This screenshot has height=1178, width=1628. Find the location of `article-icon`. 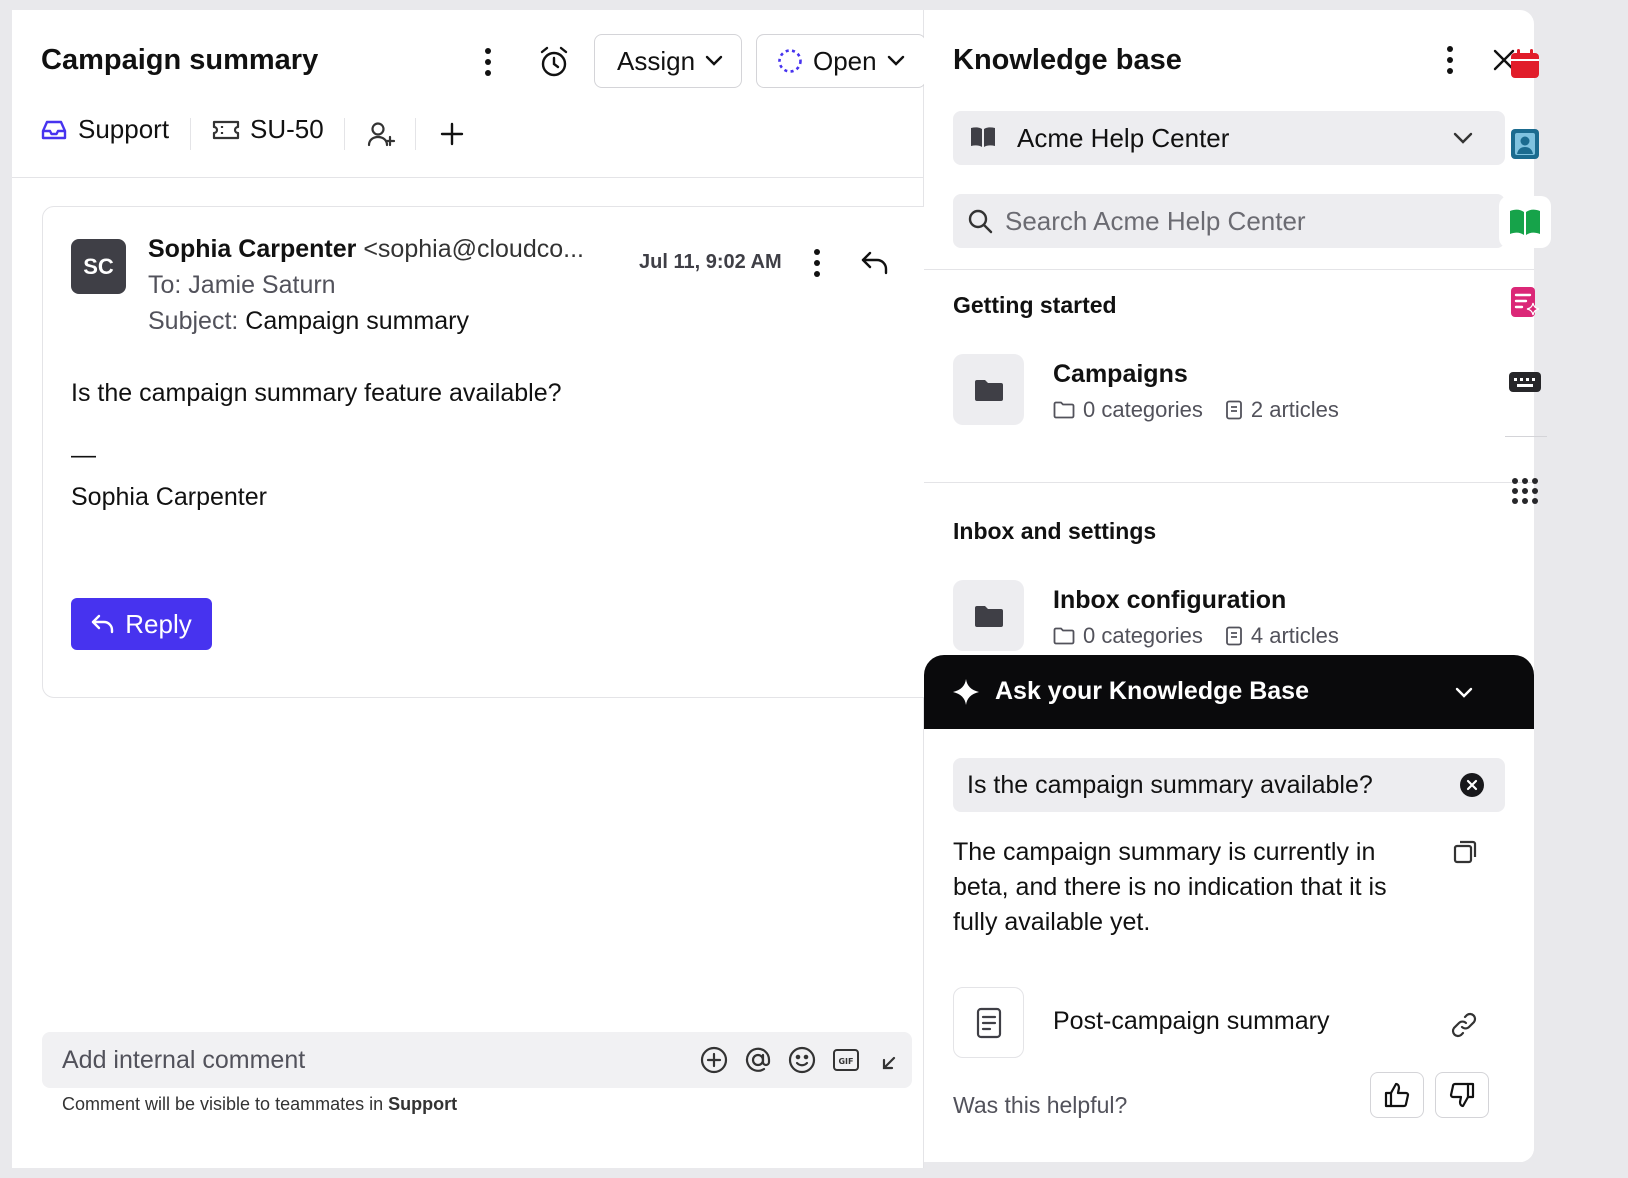

article-icon is located at coordinates (988, 1022).